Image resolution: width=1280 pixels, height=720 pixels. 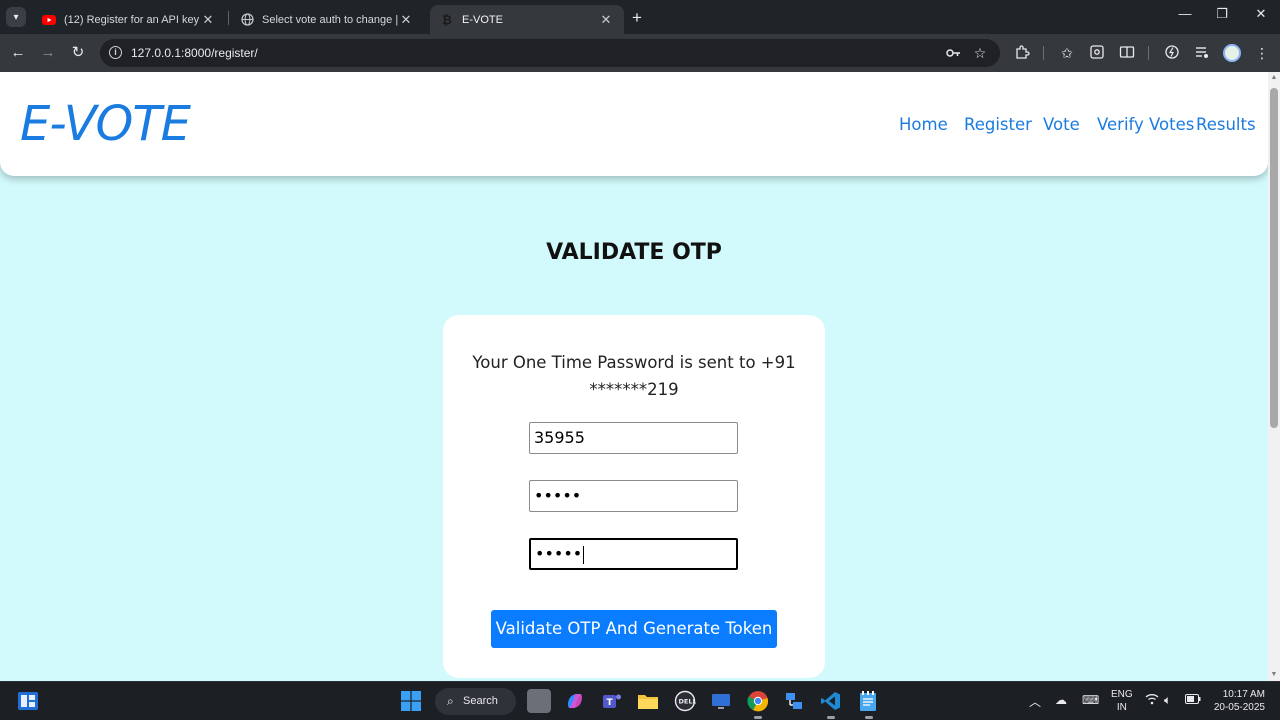 I want to click on validate-otp-button: Validate OTP And Generate Token, so click(x=634, y=629).